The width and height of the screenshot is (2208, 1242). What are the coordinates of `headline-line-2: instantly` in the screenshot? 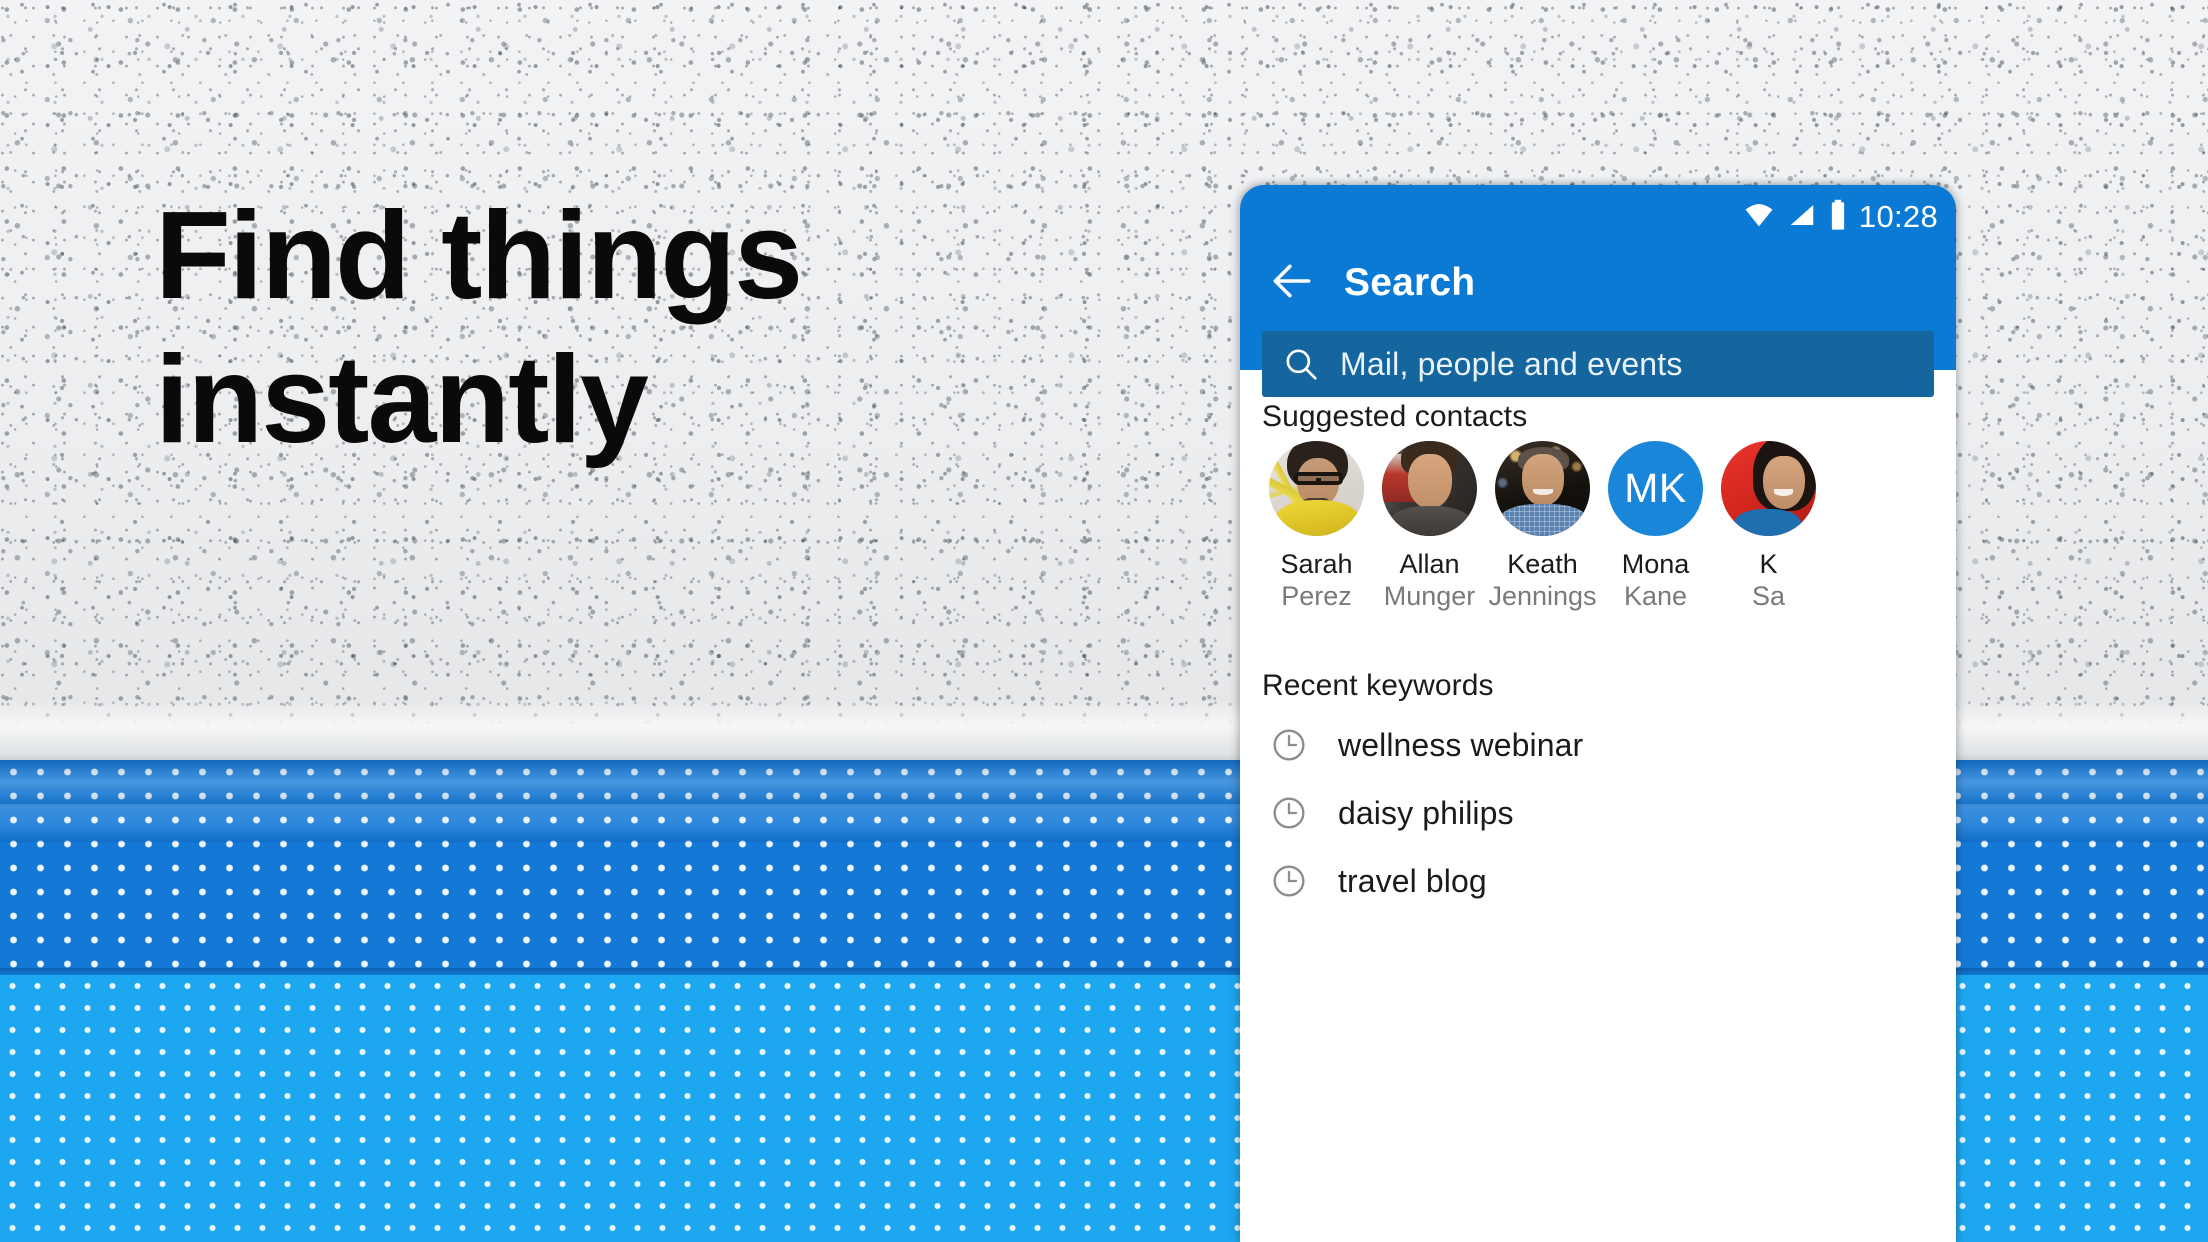 It's located at (402, 399).